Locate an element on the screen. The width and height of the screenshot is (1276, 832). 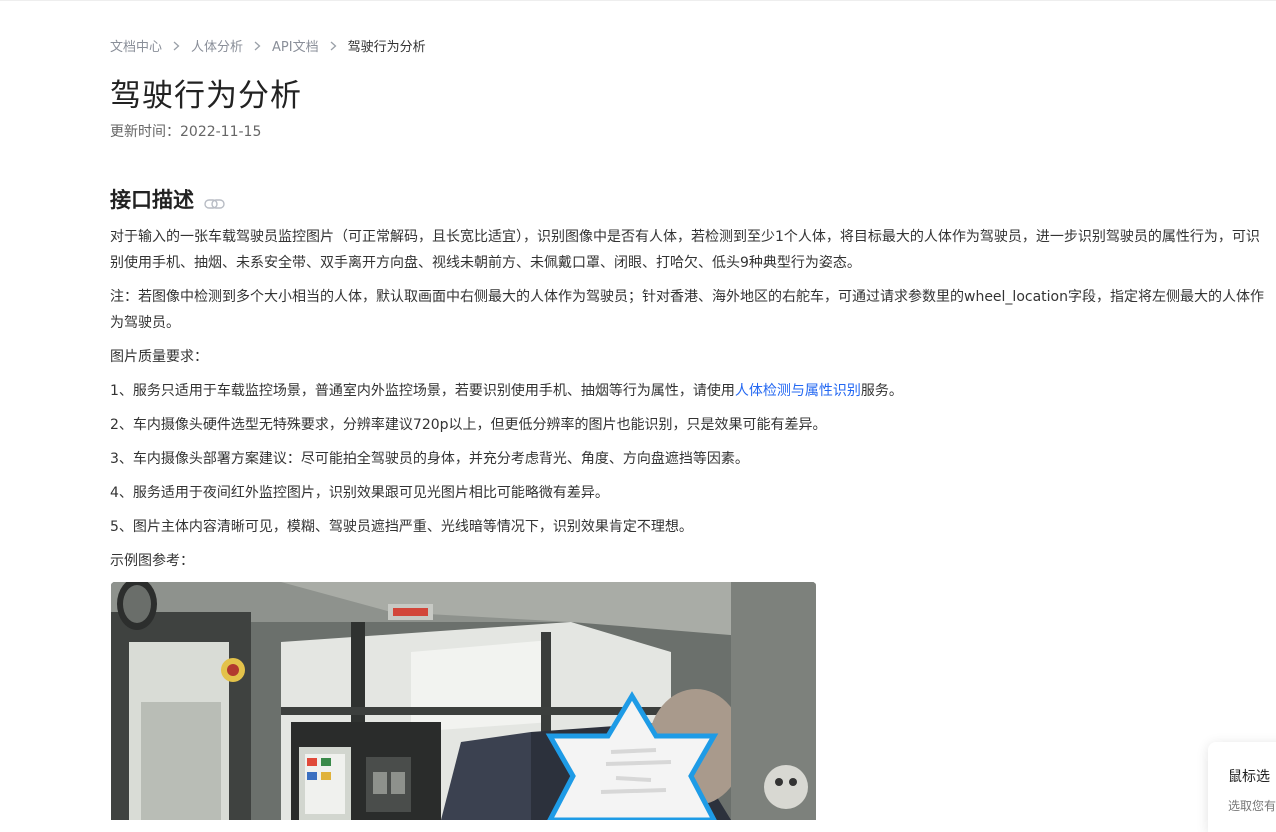
breadcrumb-item-body-analysis: 人体分析 is located at coordinates (217, 45).